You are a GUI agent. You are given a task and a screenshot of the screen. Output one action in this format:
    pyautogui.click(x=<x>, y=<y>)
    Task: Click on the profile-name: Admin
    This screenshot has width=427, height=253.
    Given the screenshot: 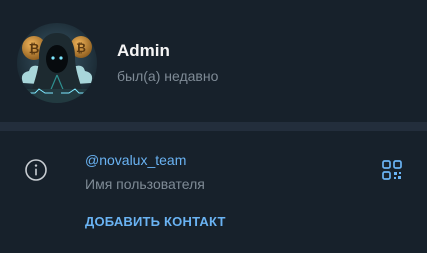 What is the action you would take?
    pyautogui.click(x=143, y=50)
    